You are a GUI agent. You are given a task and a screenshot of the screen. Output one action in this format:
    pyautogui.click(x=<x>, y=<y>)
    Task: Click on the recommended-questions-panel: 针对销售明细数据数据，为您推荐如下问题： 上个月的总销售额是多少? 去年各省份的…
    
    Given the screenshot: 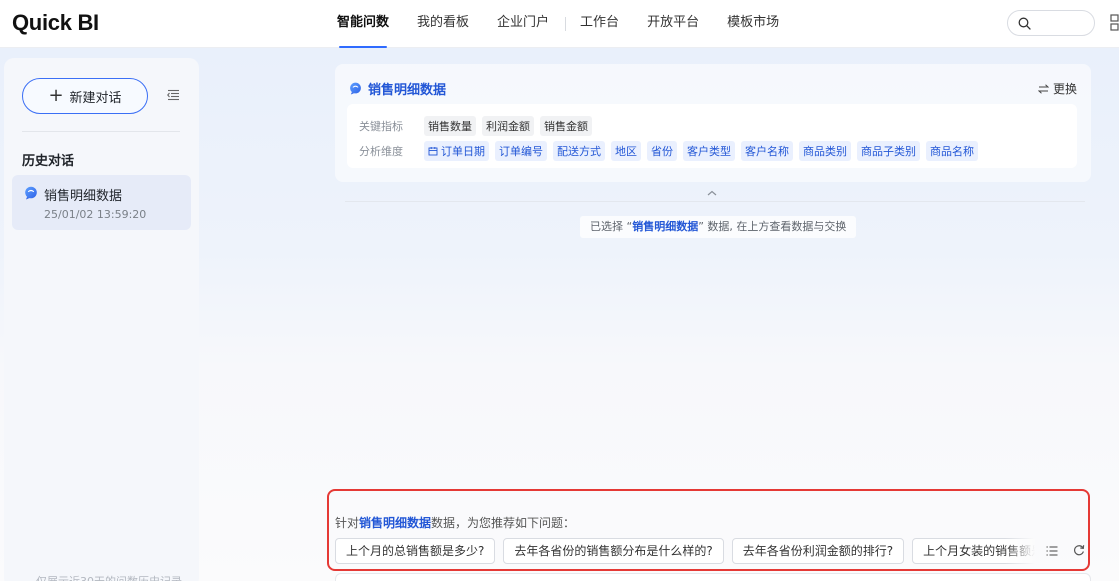 What is the action you would take?
    pyautogui.click(x=708, y=530)
    